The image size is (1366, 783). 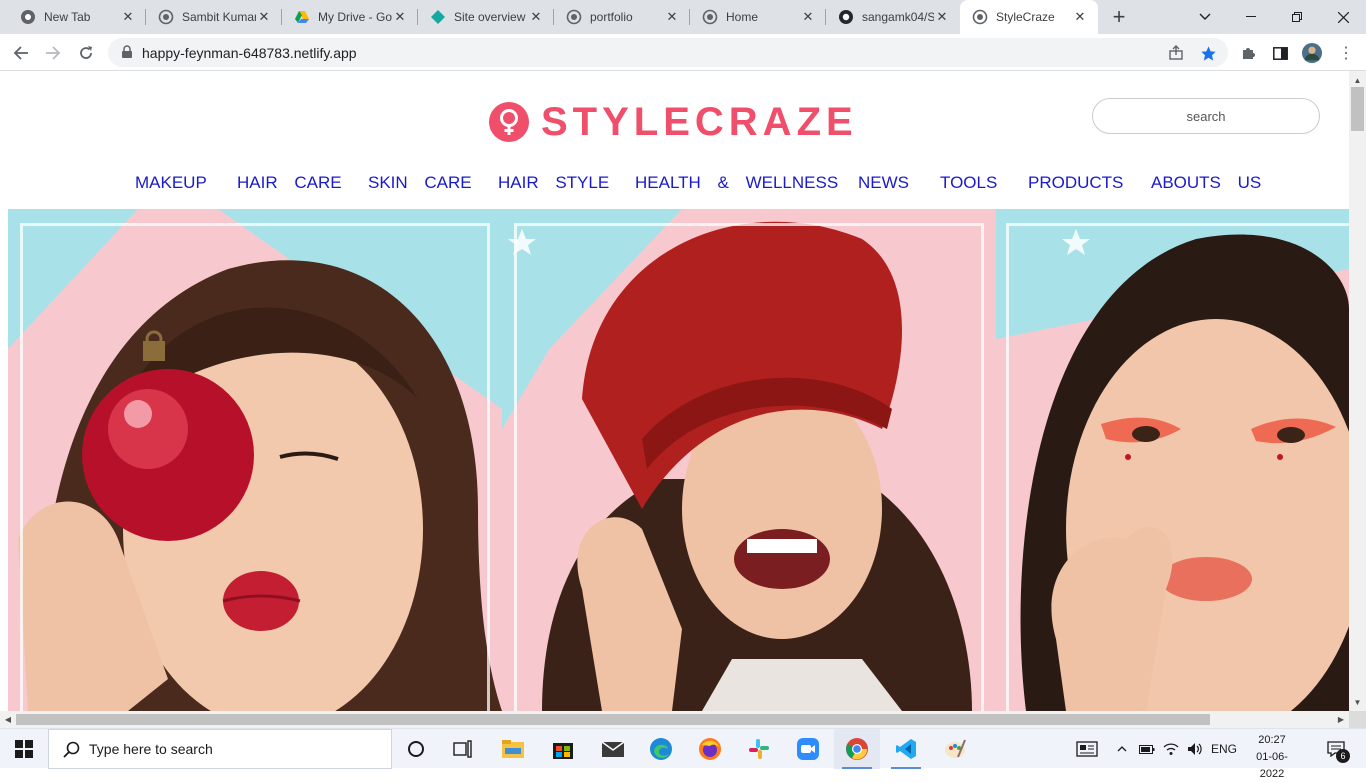 What do you see at coordinates (613, 749) in the screenshot?
I see `mail-icon` at bounding box center [613, 749].